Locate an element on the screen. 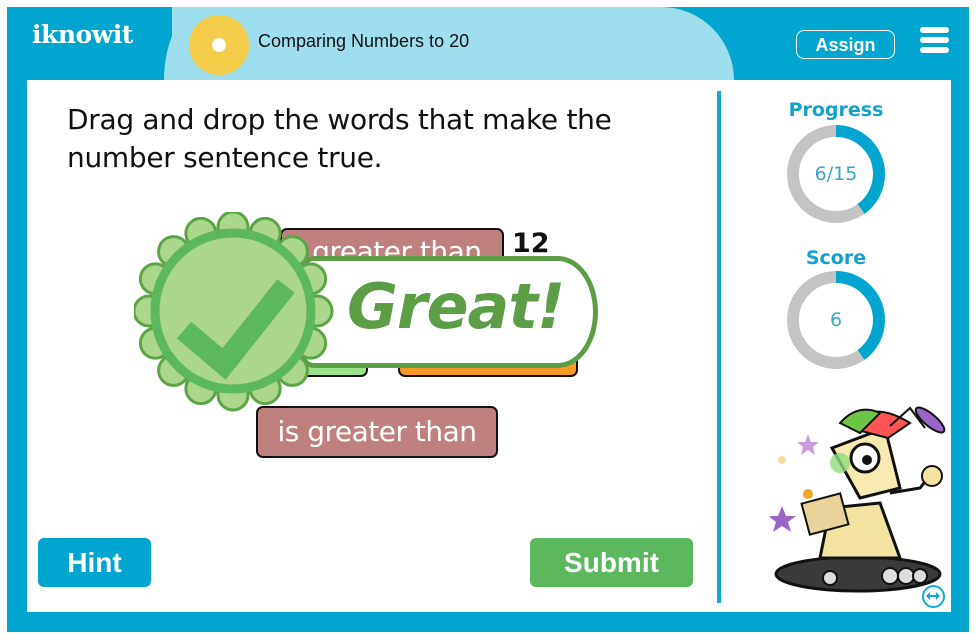 Image resolution: width=980 pixels, height=640 pixels. checkmark-badge-icon is located at coordinates (234, 312).